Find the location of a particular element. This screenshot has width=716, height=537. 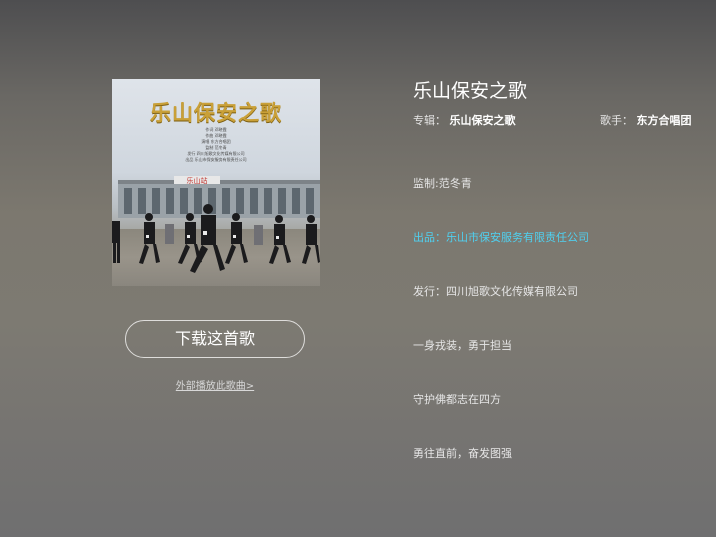

album-info: 专辑： 乐山保安之歌 is located at coordinates (464, 120).